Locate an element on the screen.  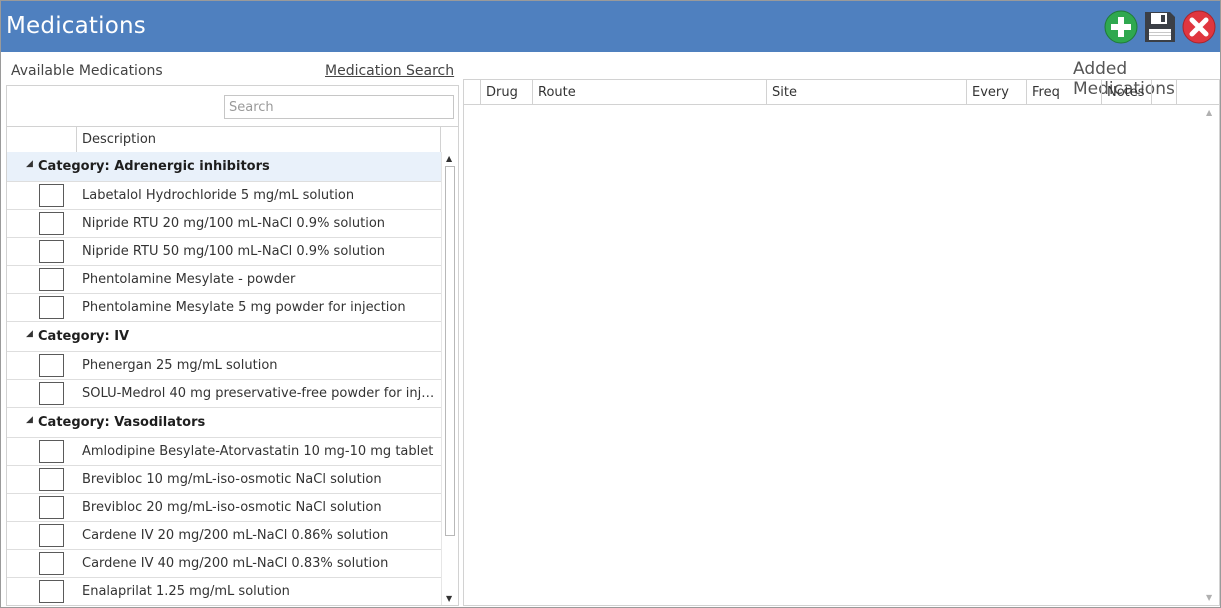
category-label: Category: IV is located at coordinates (84, 336).